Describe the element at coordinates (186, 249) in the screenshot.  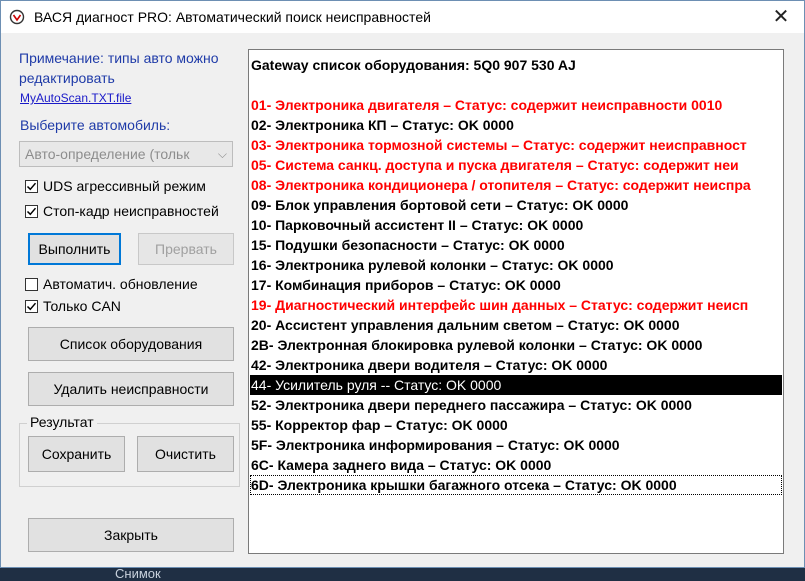
I see `abort-button: Прервать` at that location.